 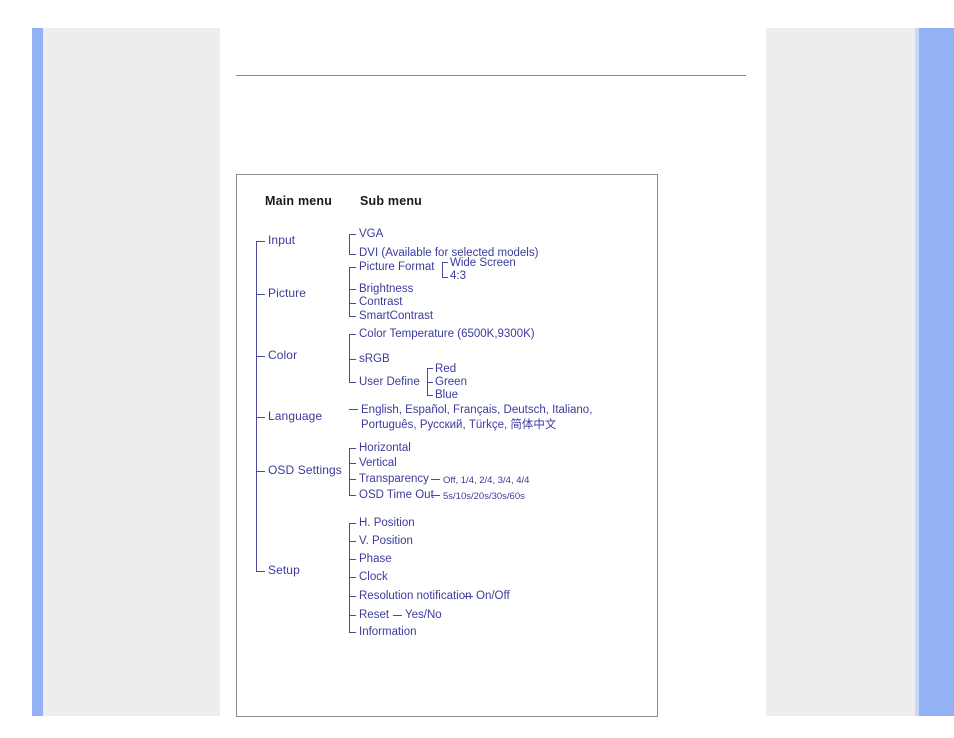 What do you see at coordinates (936, 372) in the screenshot?
I see `right-blue-rail` at bounding box center [936, 372].